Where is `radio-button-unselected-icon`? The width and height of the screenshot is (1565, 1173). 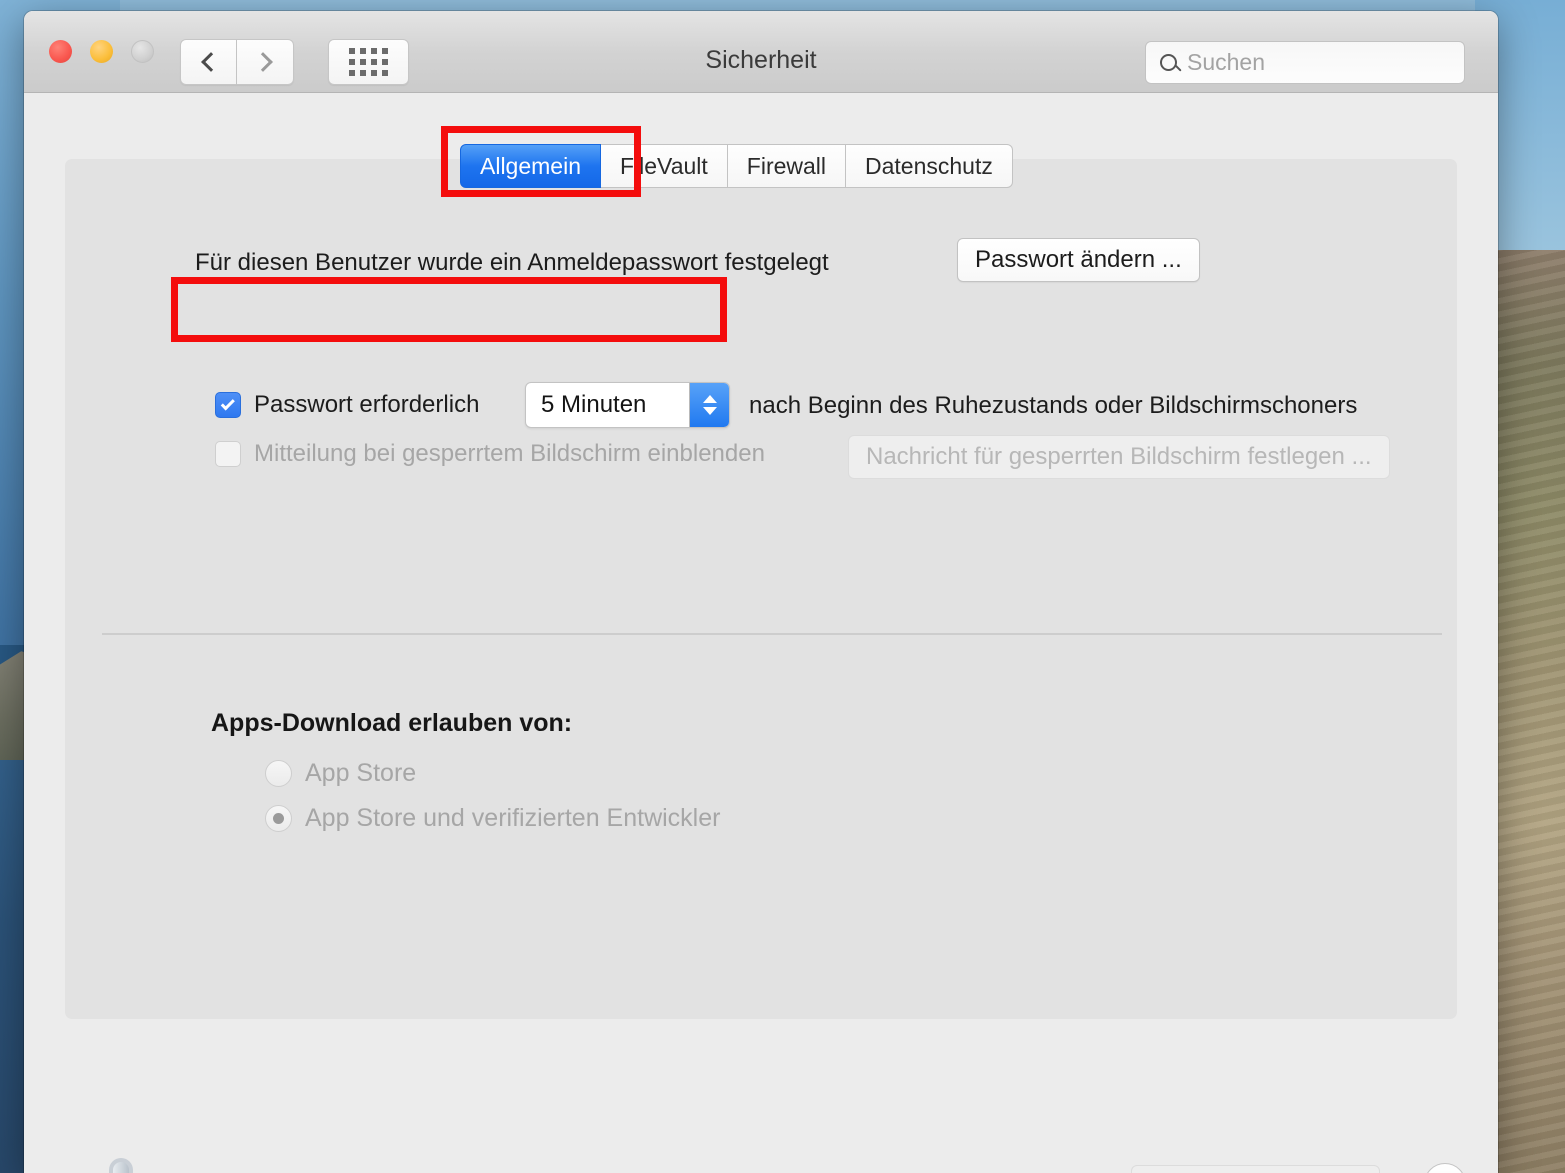 radio-button-unselected-icon is located at coordinates (278, 773).